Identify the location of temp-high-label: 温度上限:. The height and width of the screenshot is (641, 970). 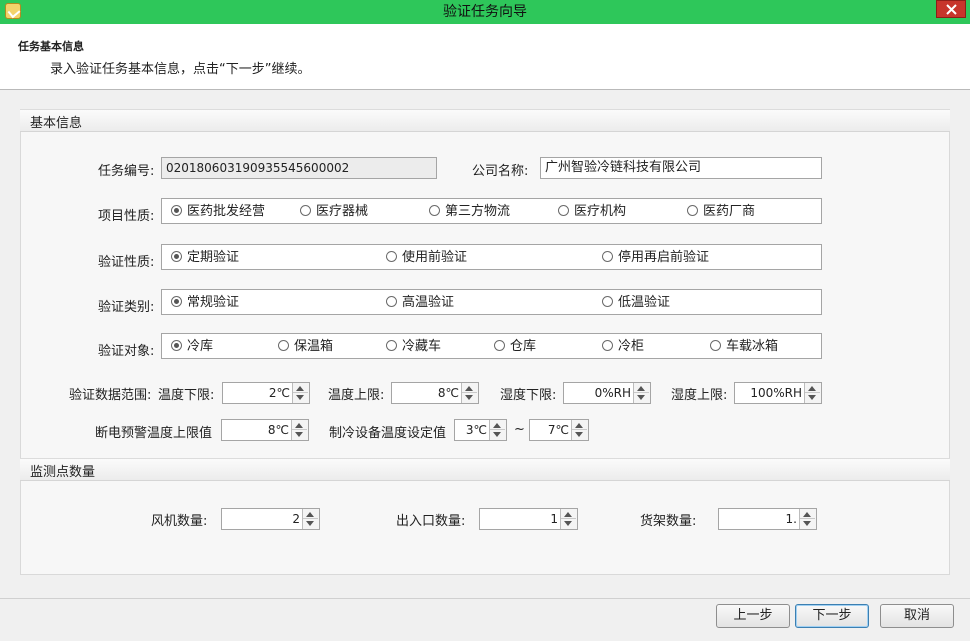
(356, 395).